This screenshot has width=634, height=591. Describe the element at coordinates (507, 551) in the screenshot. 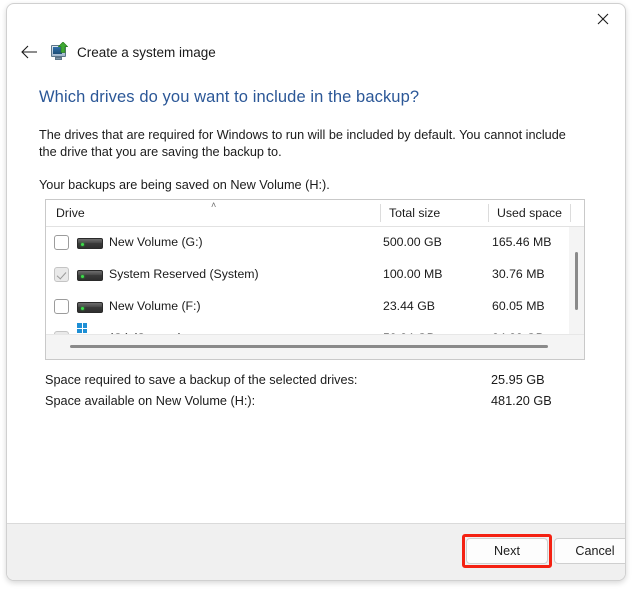

I see `next-button: Next` at that location.